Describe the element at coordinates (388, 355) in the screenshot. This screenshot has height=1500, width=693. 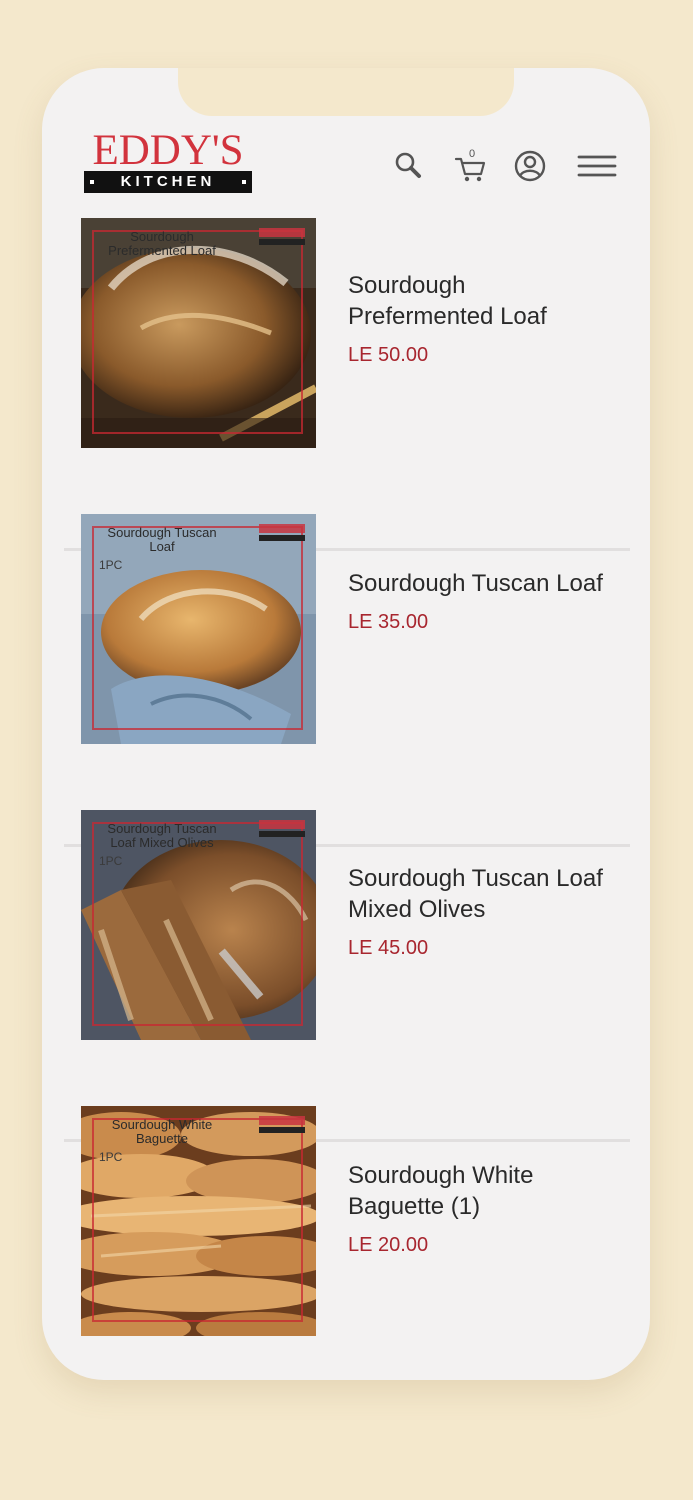
I see `product-price: LE 50.00` at that location.